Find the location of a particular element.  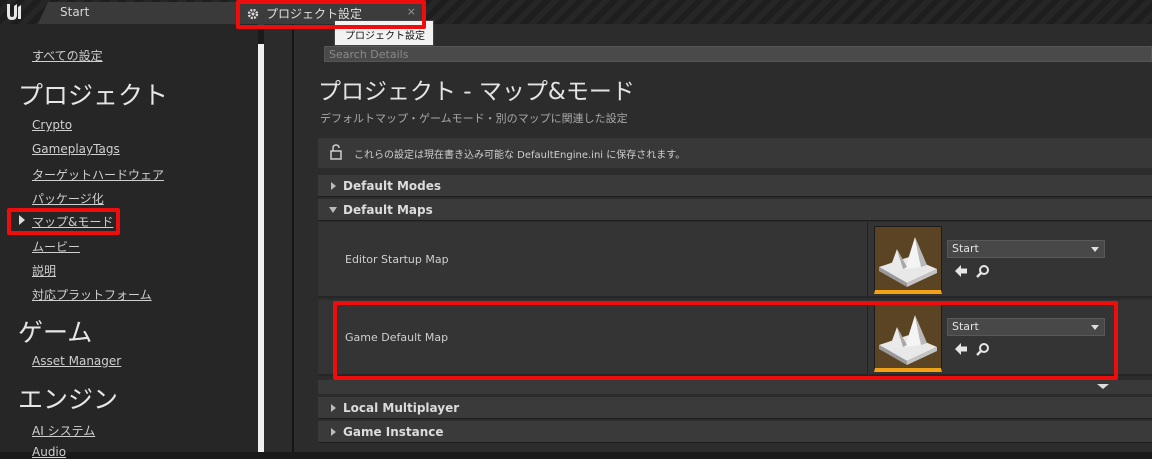

section-default-maps-label: Default Maps is located at coordinates (388, 210).